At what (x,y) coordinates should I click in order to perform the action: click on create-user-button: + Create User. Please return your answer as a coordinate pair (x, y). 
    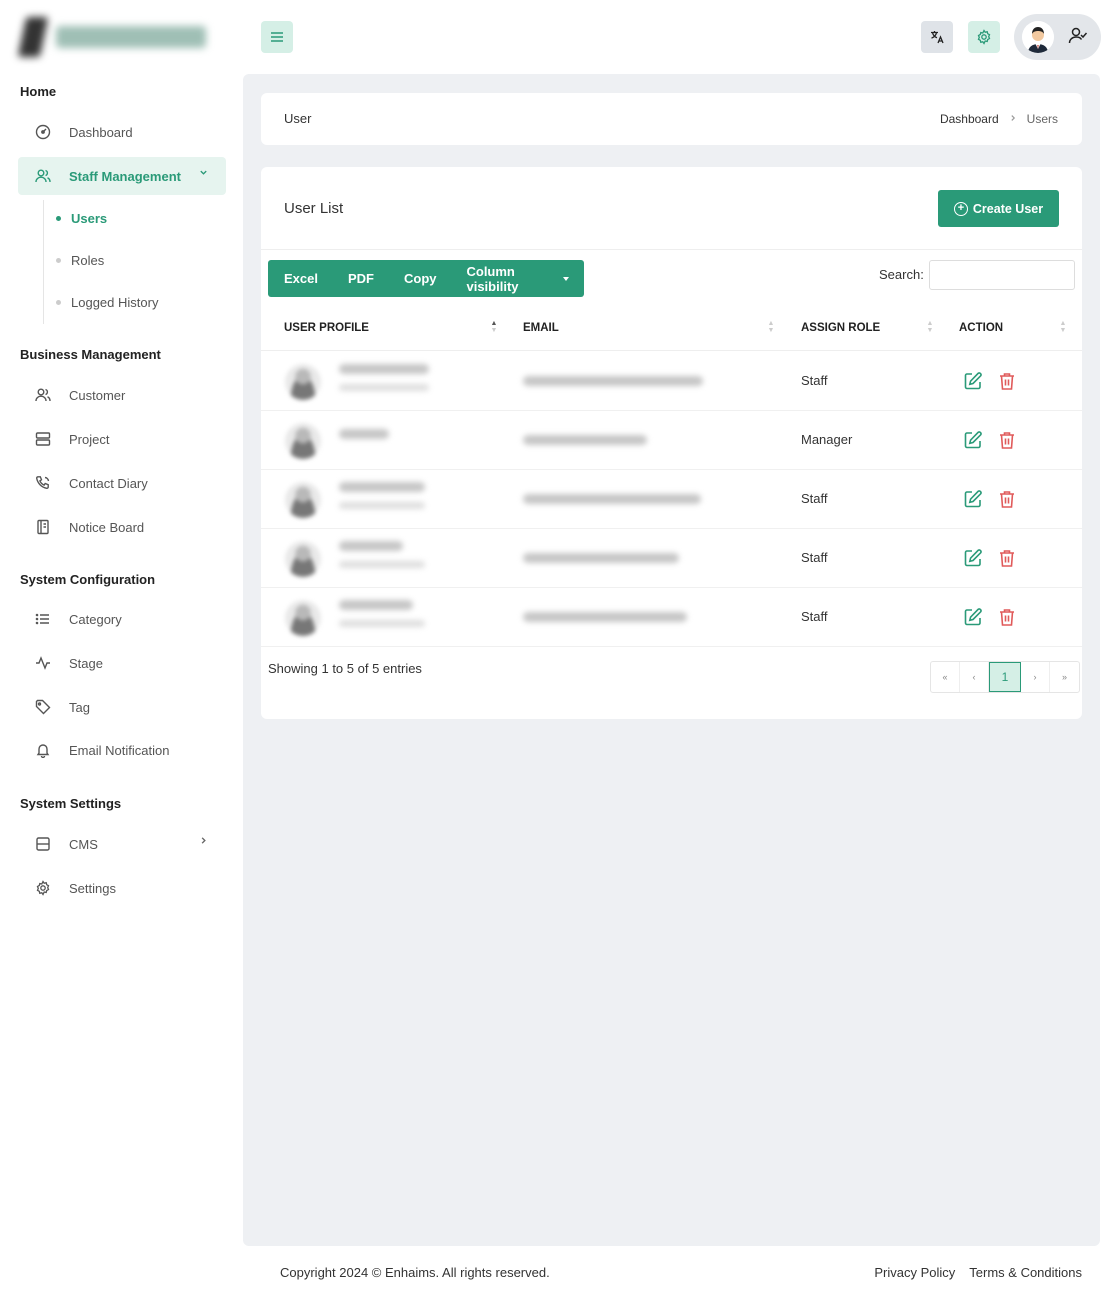
    Looking at the image, I should click on (998, 208).